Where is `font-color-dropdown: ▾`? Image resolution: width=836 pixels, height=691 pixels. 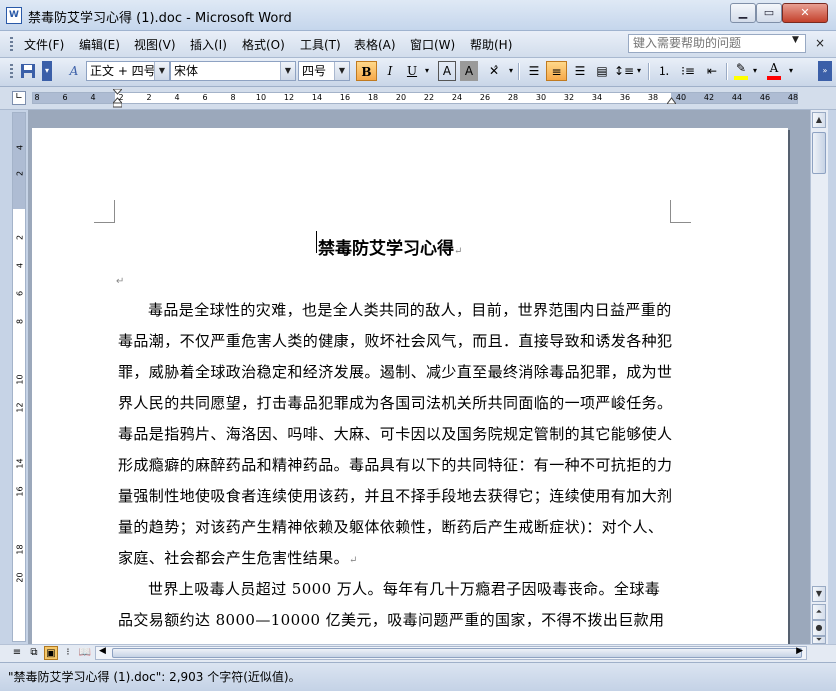 font-color-dropdown: ▾ is located at coordinates (791, 71).